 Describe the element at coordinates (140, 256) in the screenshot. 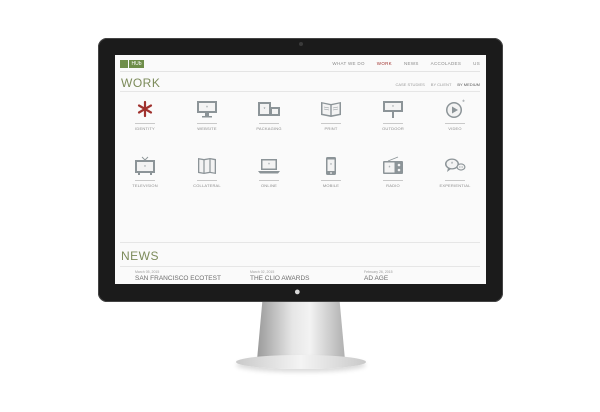

I see `section-title-news: NEWS` at that location.